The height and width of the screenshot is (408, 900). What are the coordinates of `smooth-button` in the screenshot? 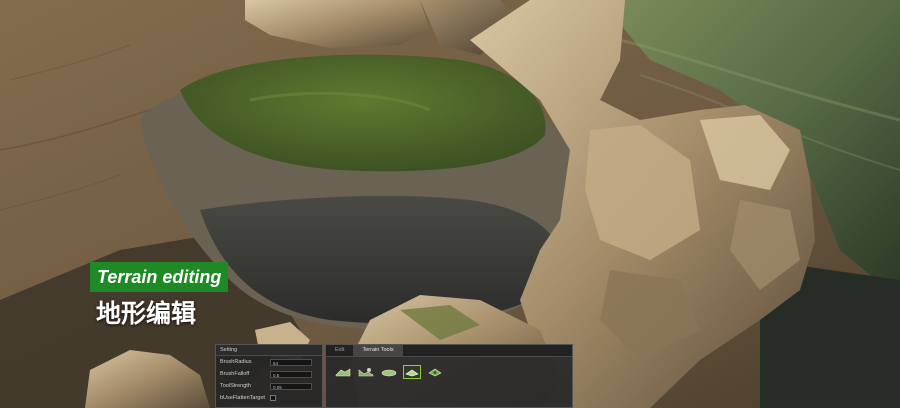 It's located at (389, 372).